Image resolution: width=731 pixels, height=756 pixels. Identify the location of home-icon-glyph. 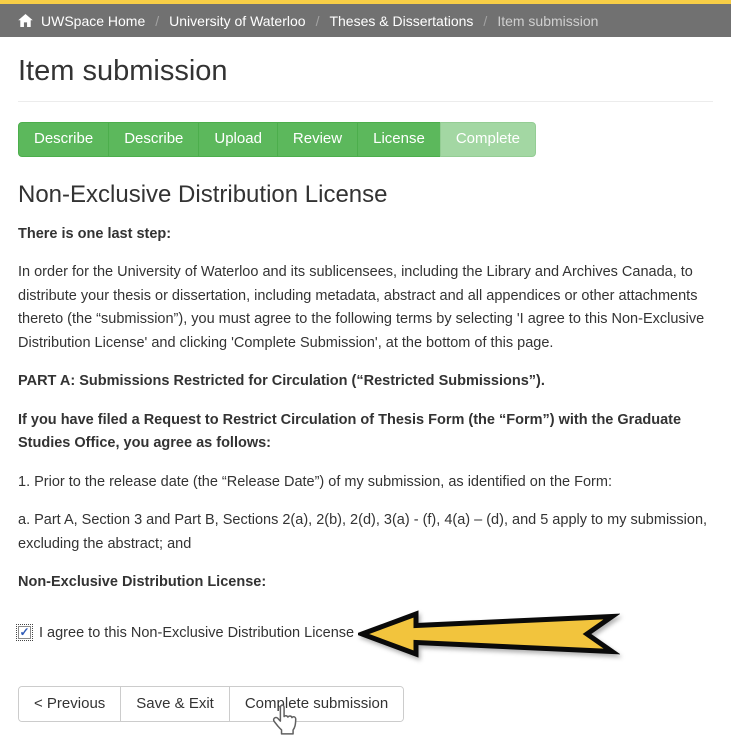
(25, 20).